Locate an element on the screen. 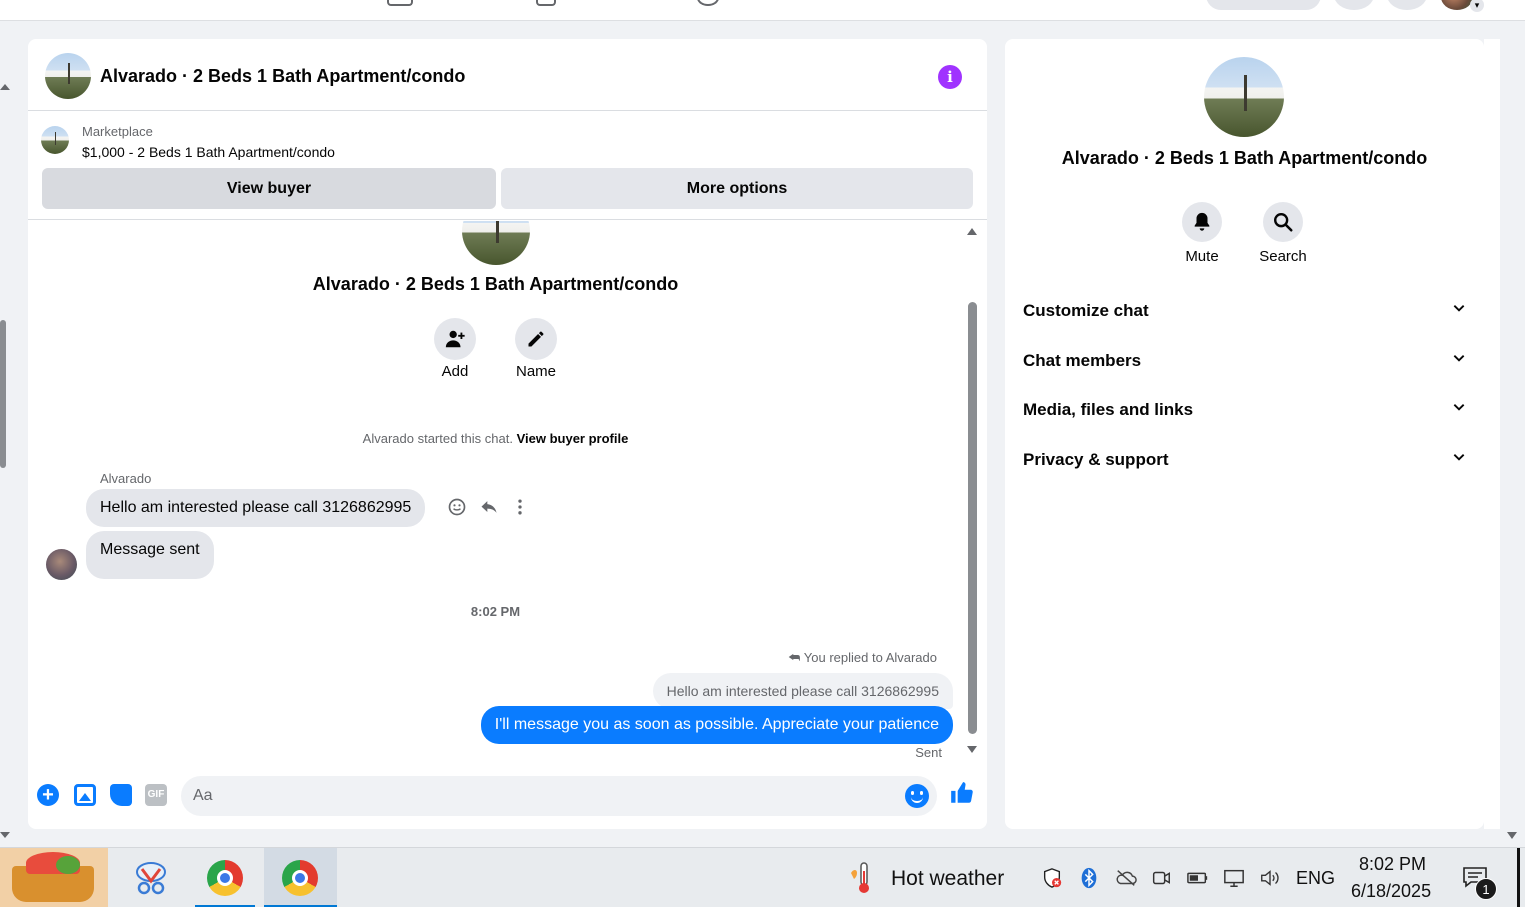 The width and height of the screenshot is (1525, 907). battery-icon is located at coordinates (1197, 878).